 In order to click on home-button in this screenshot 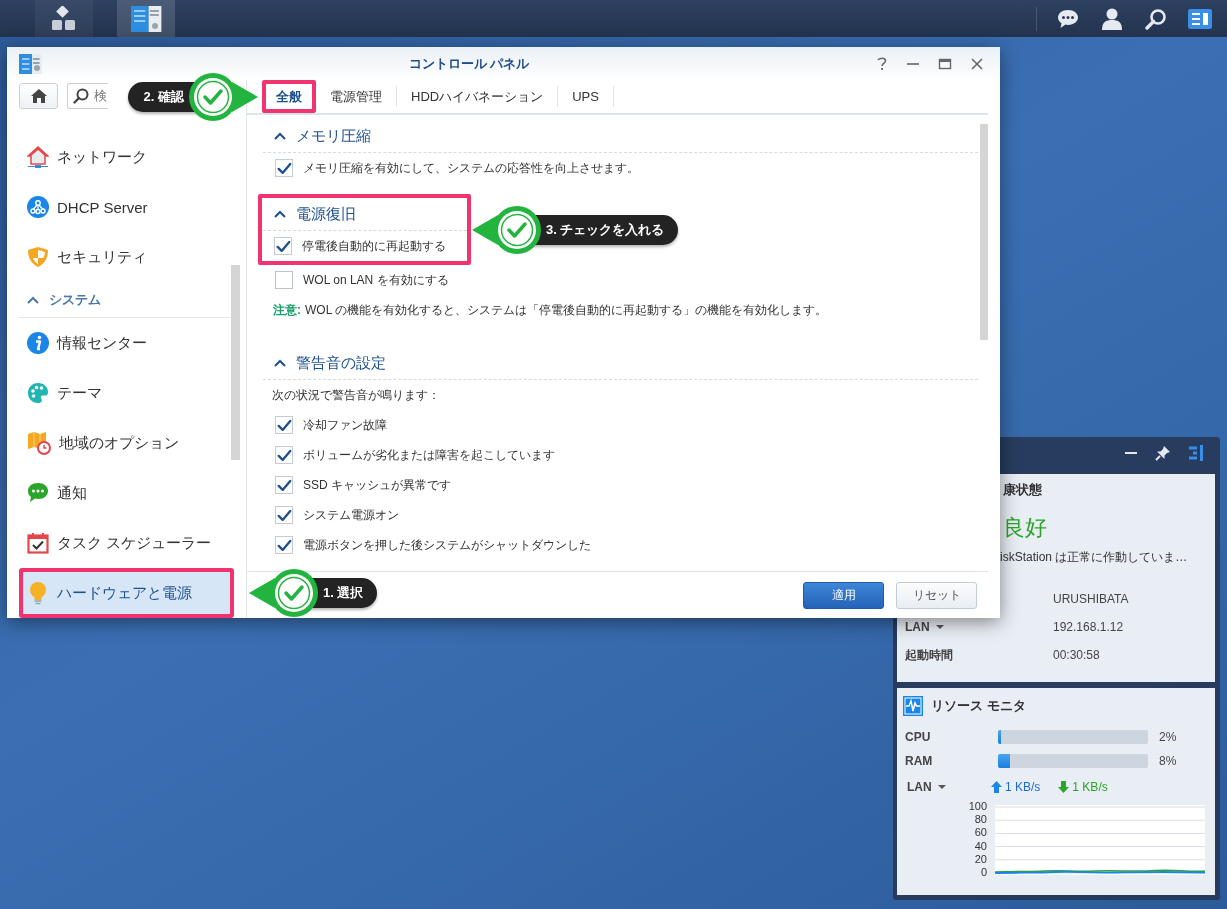, I will do `click(38, 95)`.